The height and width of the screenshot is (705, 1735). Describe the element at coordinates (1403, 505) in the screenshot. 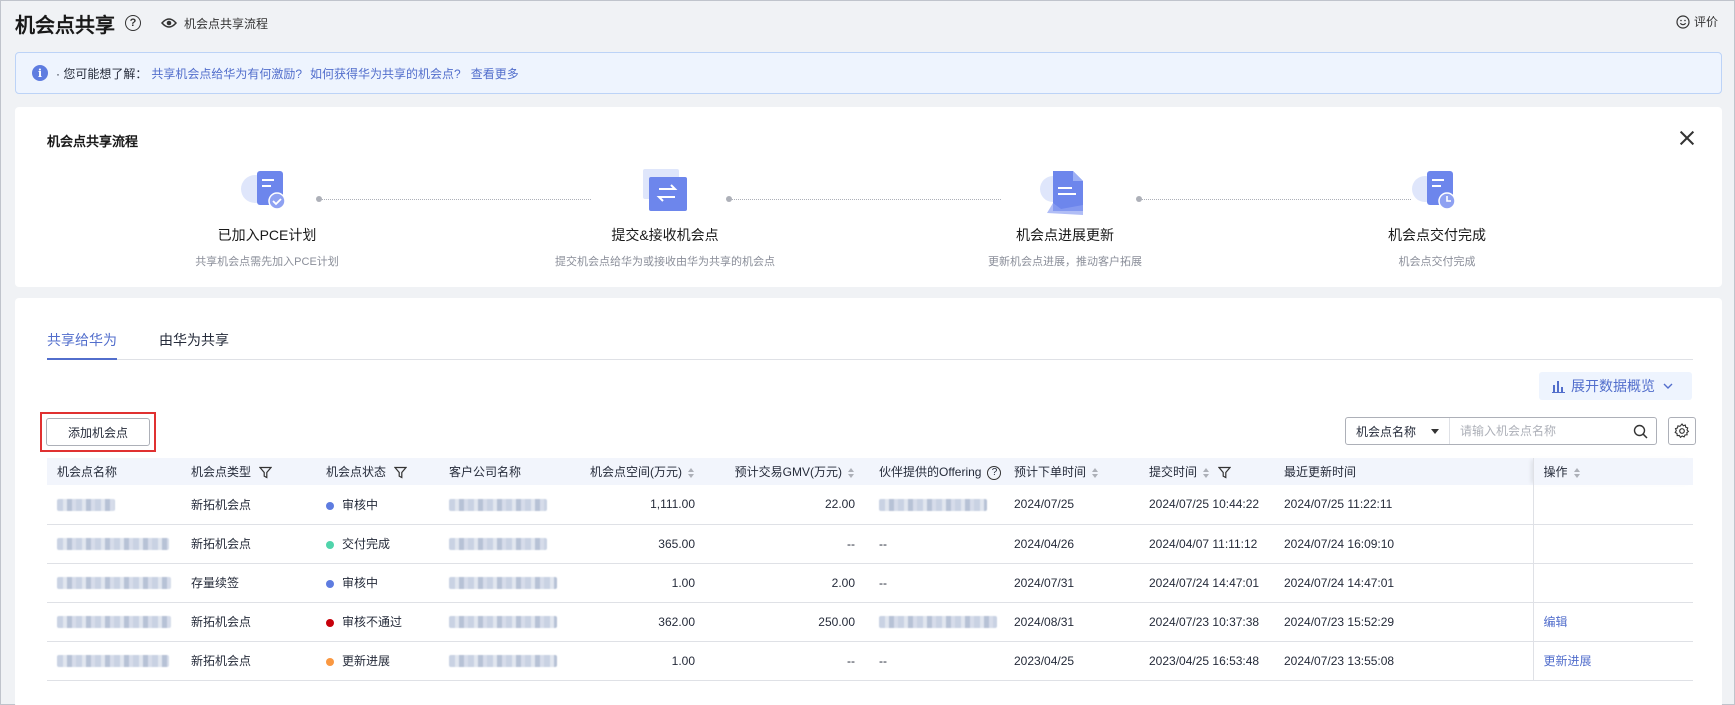

I see `cell-update-time: 2024/07/25 11:22:11` at that location.